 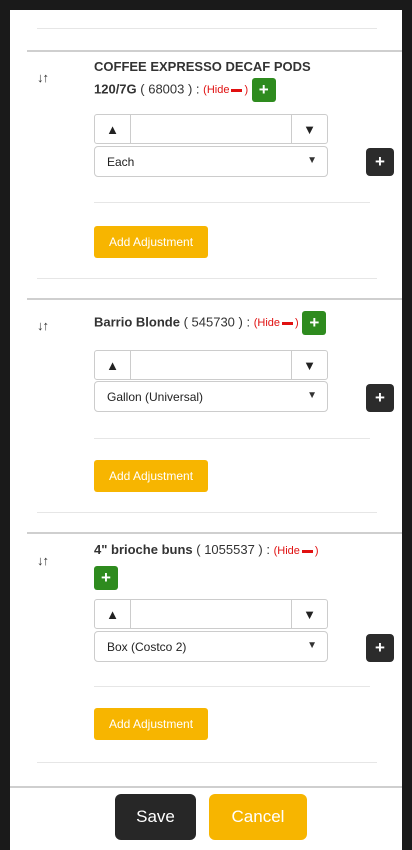 What do you see at coordinates (211, 646) in the screenshot?
I see `unit-select: Box (Costco 2) ▼` at bounding box center [211, 646].